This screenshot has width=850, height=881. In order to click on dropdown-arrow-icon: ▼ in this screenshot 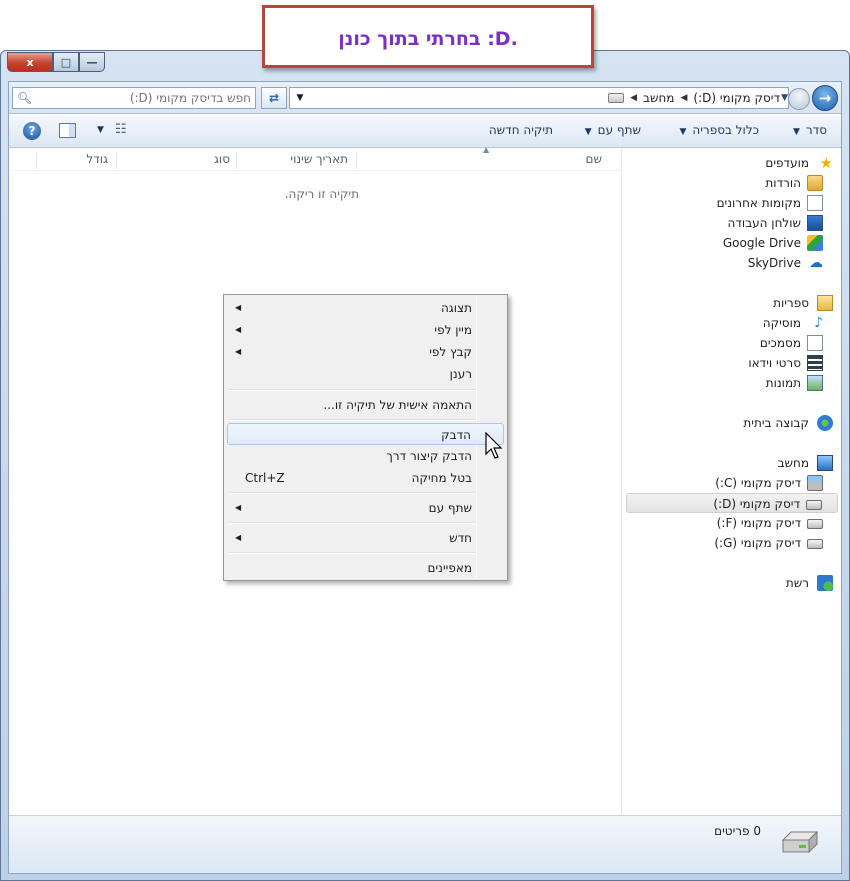, I will do `click(683, 132)`.